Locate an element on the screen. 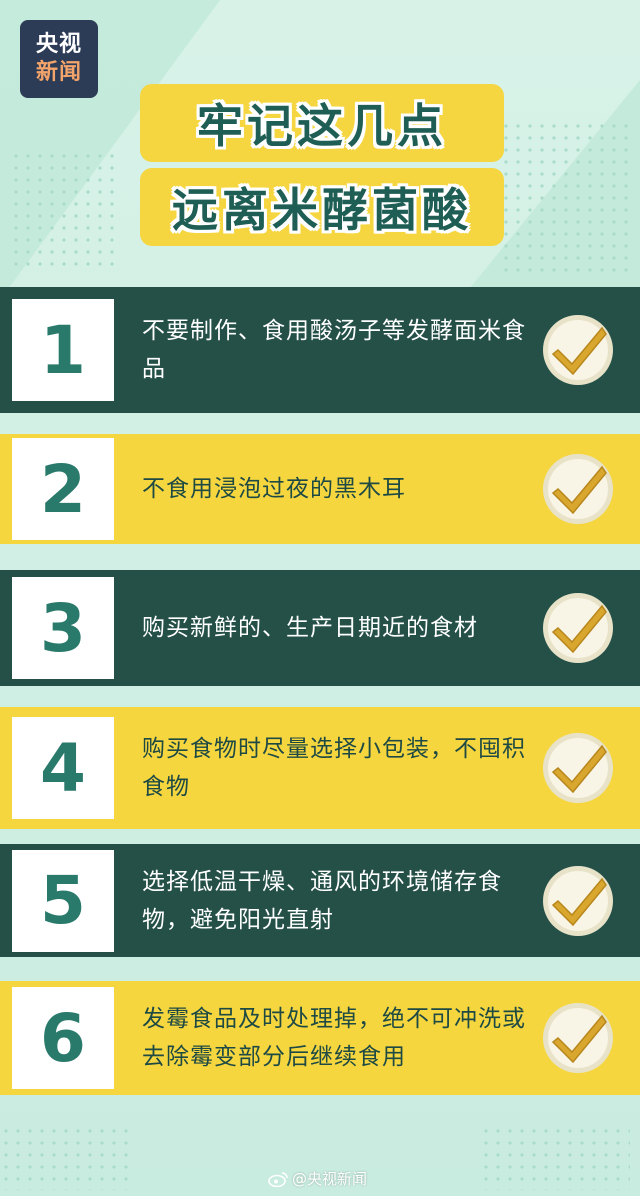 The height and width of the screenshot is (1196, 640). tip-row-5: 5 选择低温干燥、通风的环境储存食物，避免阳光直射 is located at coordinates (320, 900).